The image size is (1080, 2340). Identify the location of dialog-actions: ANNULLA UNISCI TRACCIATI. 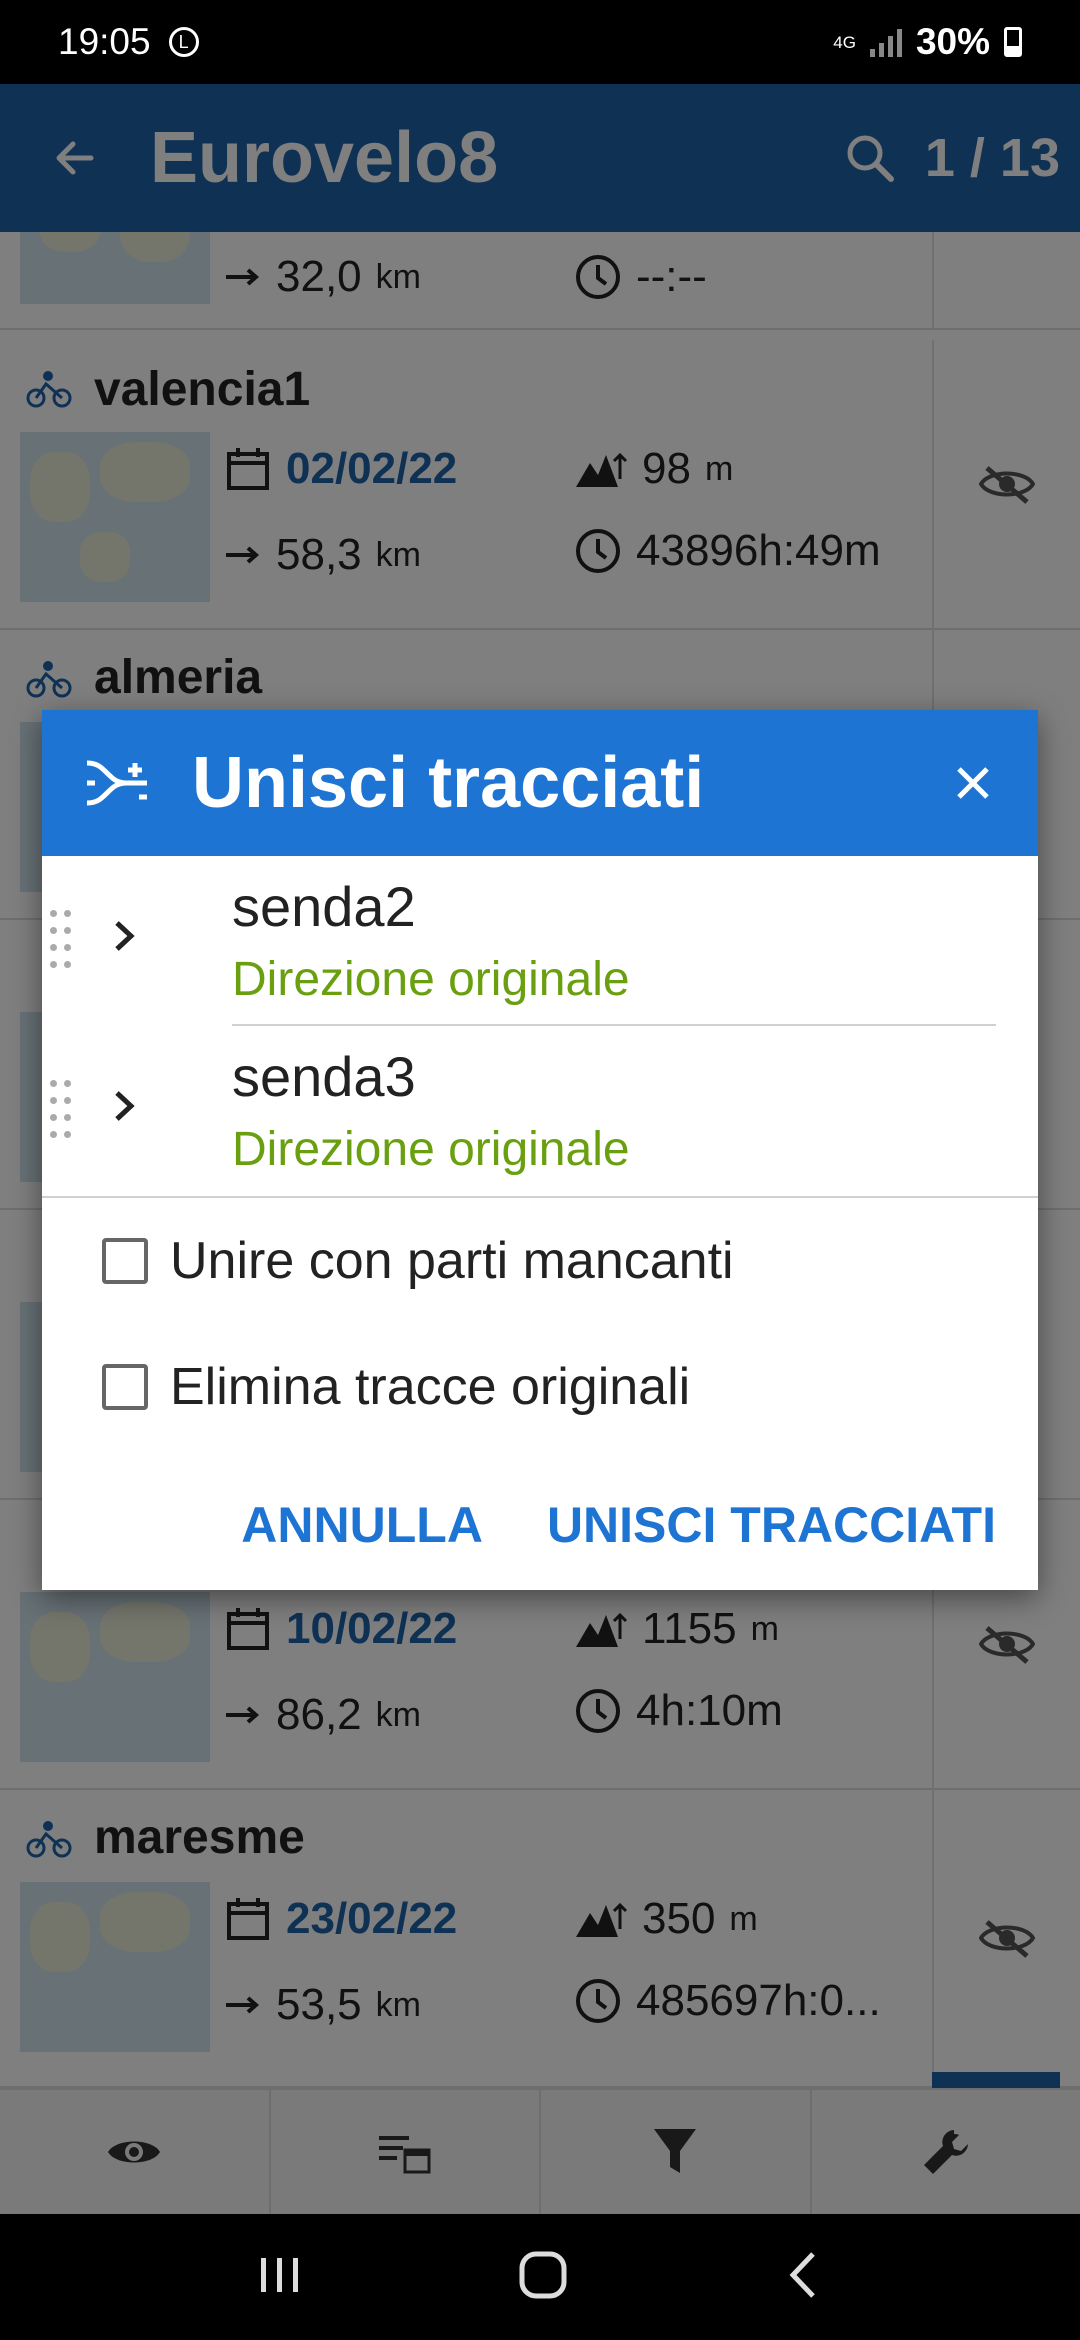
(618, 1525).